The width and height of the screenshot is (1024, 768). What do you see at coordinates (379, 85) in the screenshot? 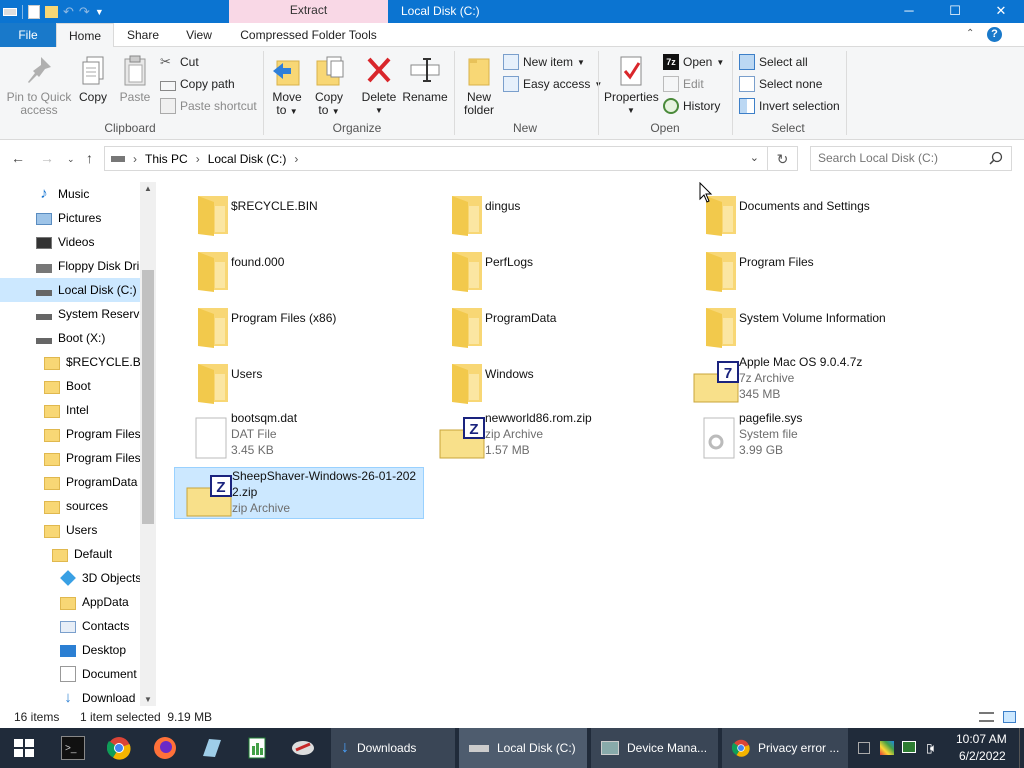
I see `delete-button: Delete ▼` at bounding box center [379, 85].